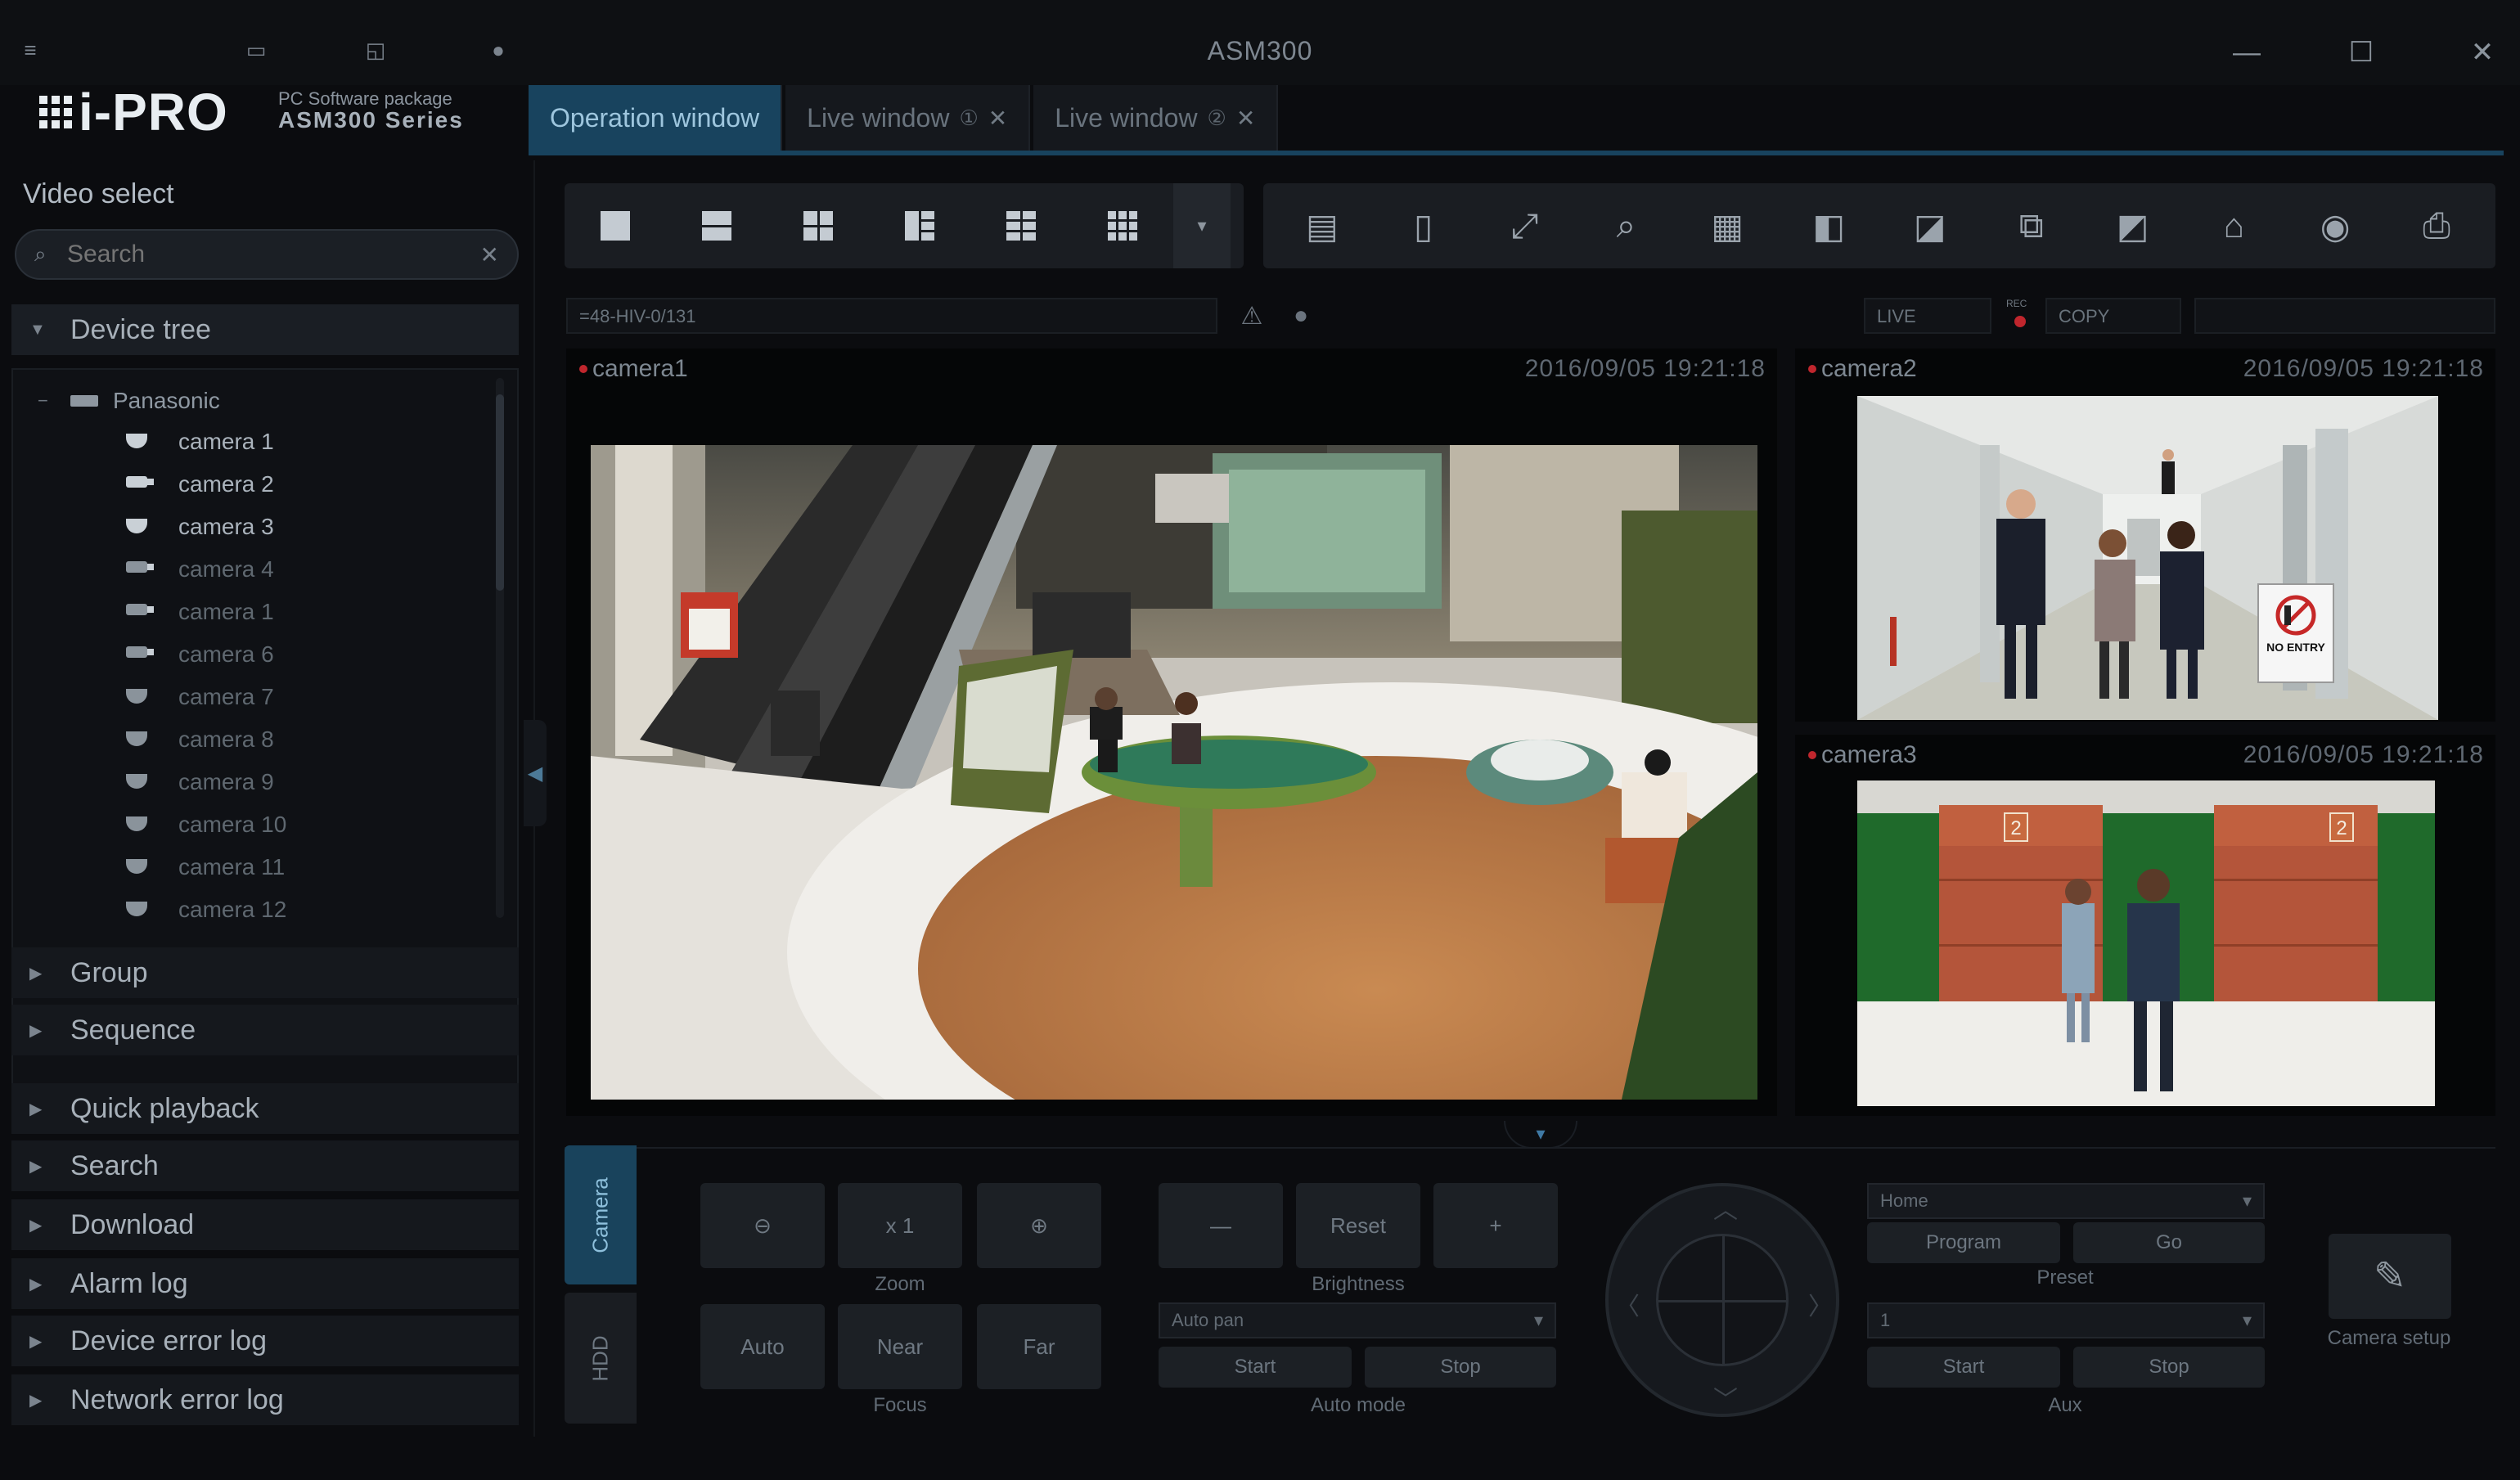 This screenshot has height=1480, width=2520. Describe the element at coordinates (200, 569) in the screenshot. I see `tree-item-camera: camera 4` at that location.